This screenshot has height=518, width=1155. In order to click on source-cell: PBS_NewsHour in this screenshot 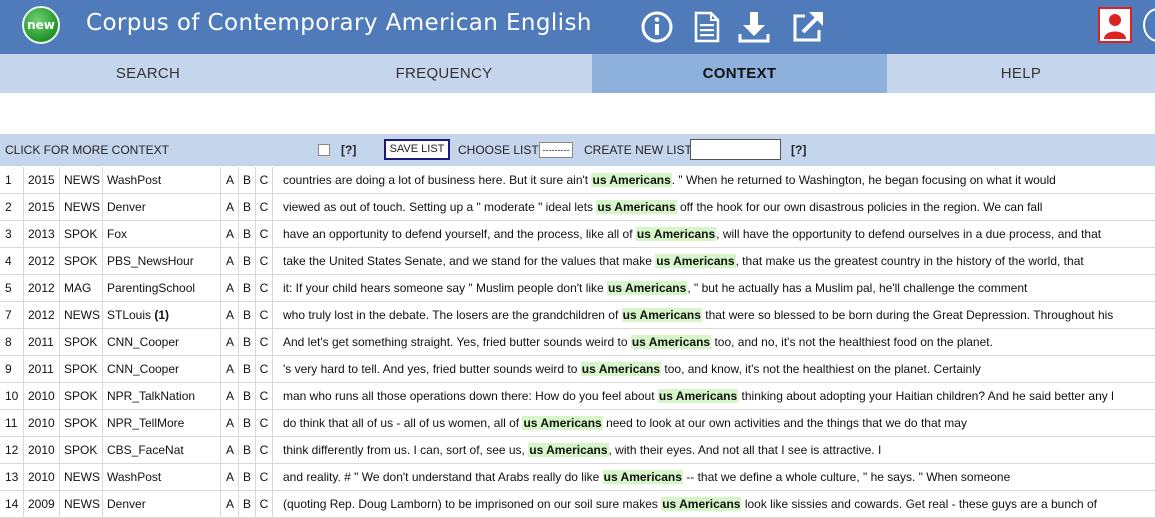, I will do `click(162, 261)`.